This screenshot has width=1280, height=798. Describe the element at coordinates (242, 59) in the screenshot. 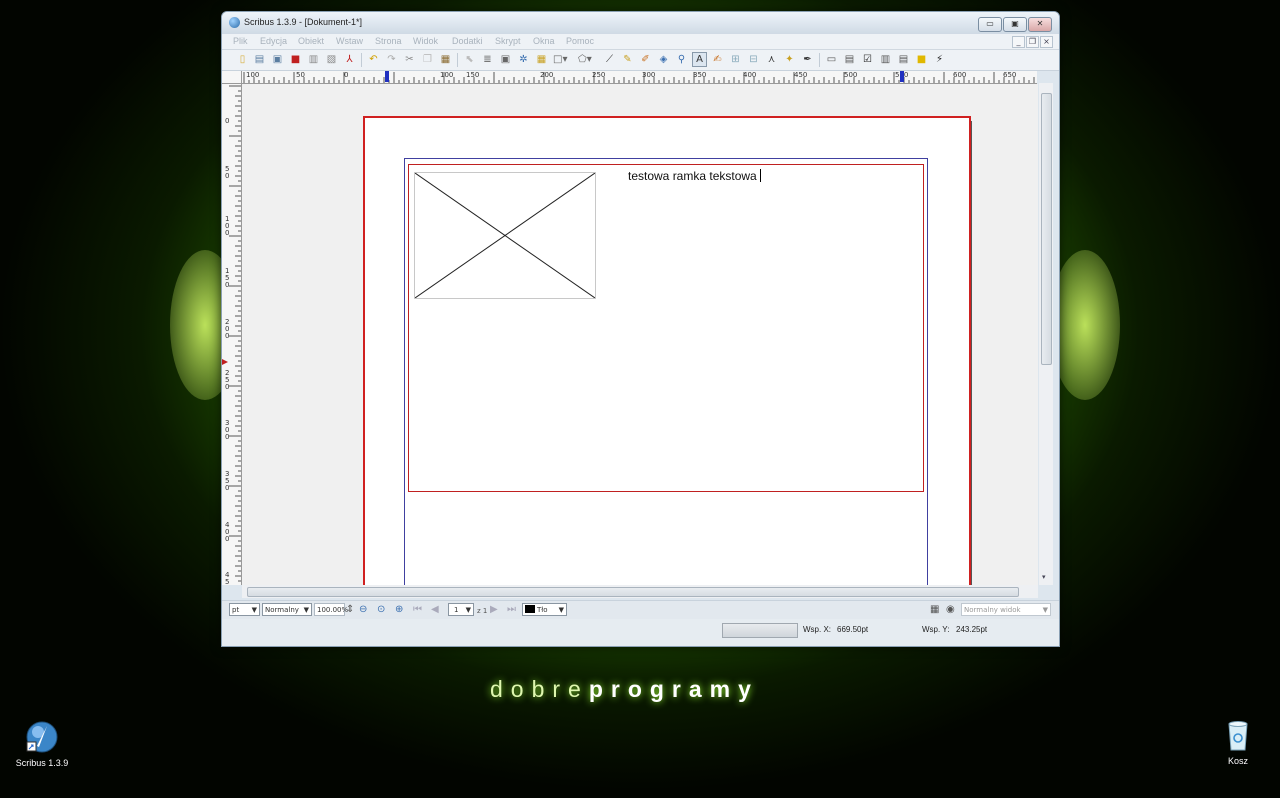

I see `new-icon: ▯` at that location.